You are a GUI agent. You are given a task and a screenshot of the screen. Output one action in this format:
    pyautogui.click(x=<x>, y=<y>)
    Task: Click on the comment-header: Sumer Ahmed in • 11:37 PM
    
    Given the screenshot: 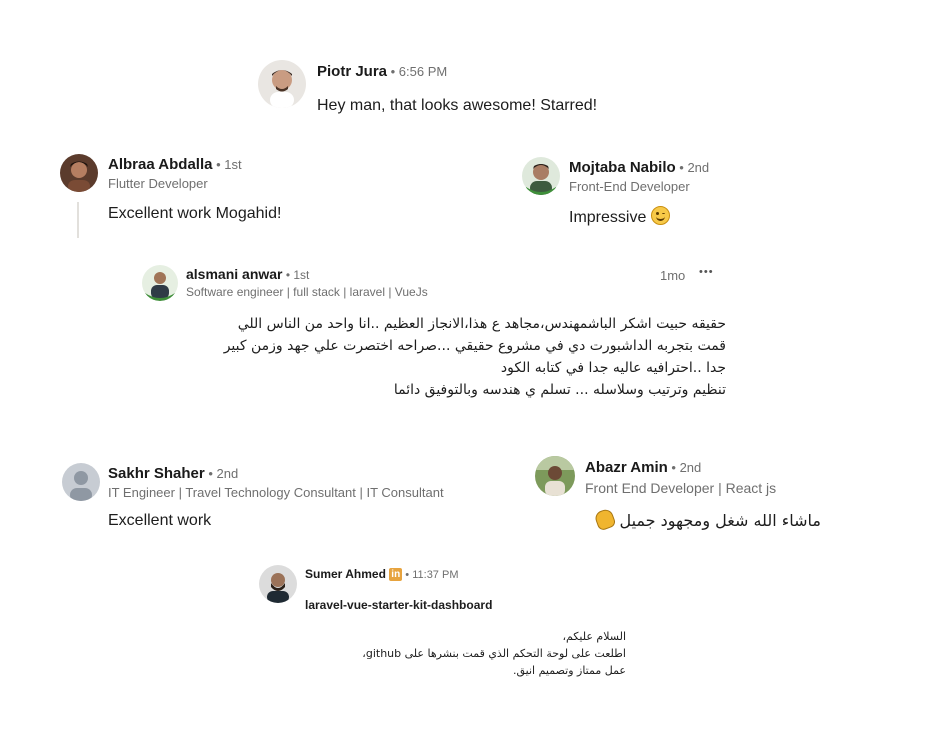 What is the action you would take?
    pyautogui.click(x=381, y=574)
    